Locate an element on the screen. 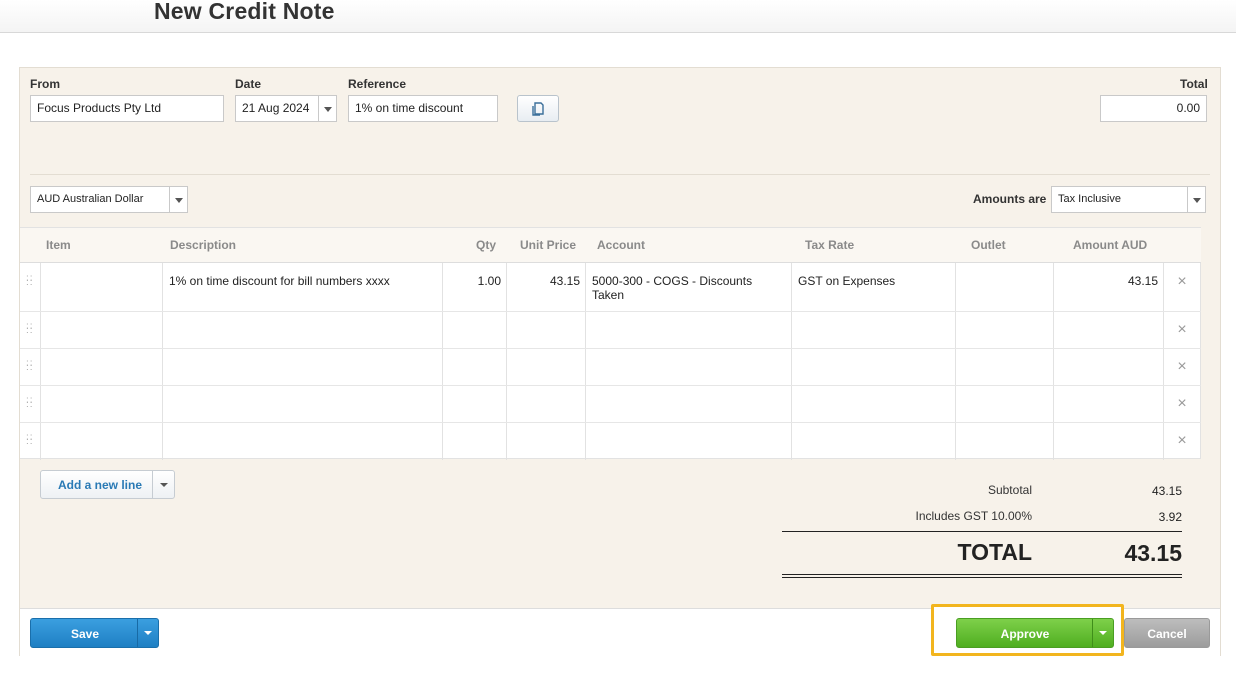 Image resolution: width=1236 pixels, height=676 pixels. approve-button: Approve is located at coordinates (1035, 633).